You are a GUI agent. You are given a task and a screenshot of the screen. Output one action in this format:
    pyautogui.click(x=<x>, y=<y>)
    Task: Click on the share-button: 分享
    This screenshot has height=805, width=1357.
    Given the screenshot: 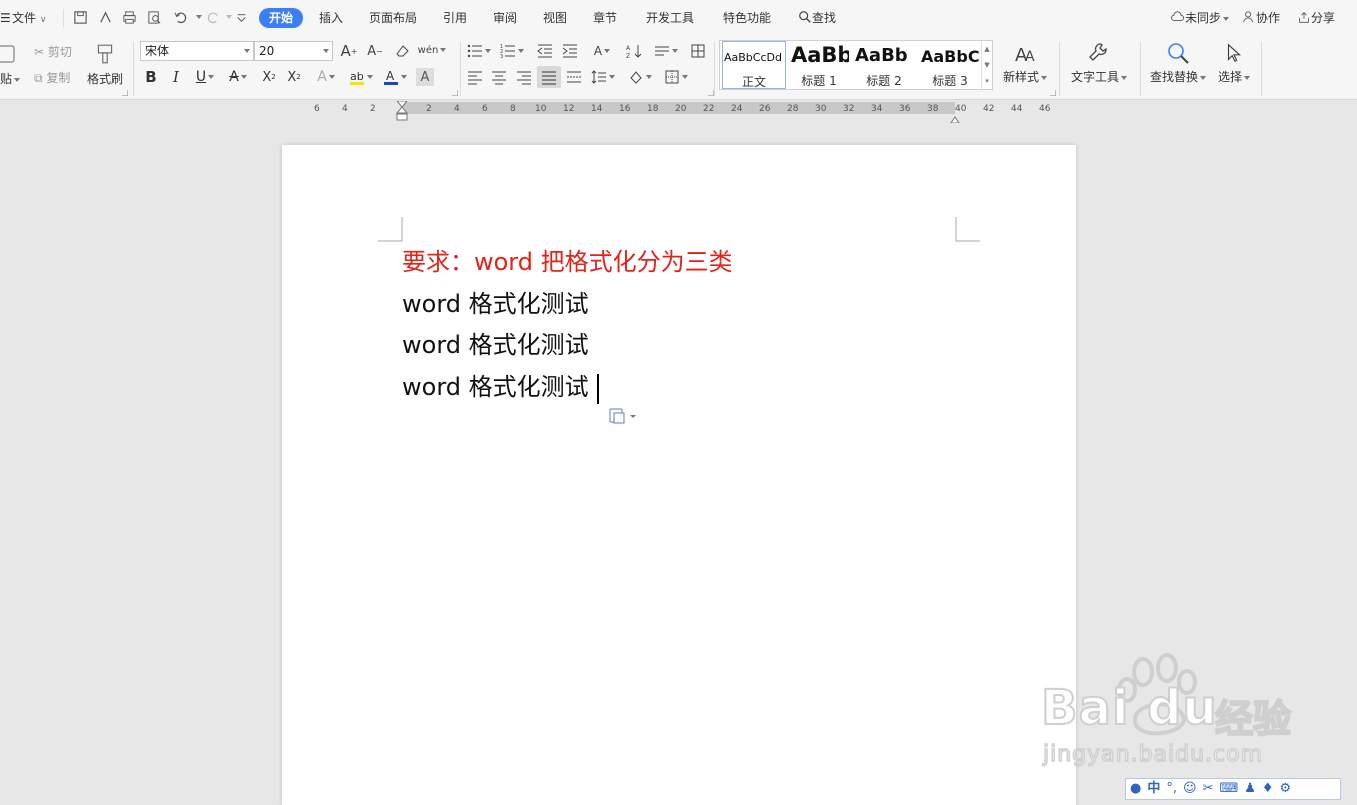 What is the action you would take?
    pyautogui.click(x=1316, y=18)
    